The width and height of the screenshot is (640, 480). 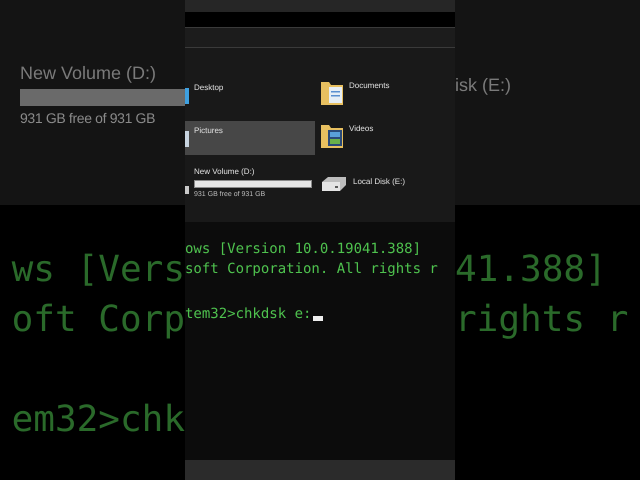 What do you see at coordinates (379, 182) in the screenshot?
I see `item-label: Local Disk (E:)` at bounding box center [379, 182].